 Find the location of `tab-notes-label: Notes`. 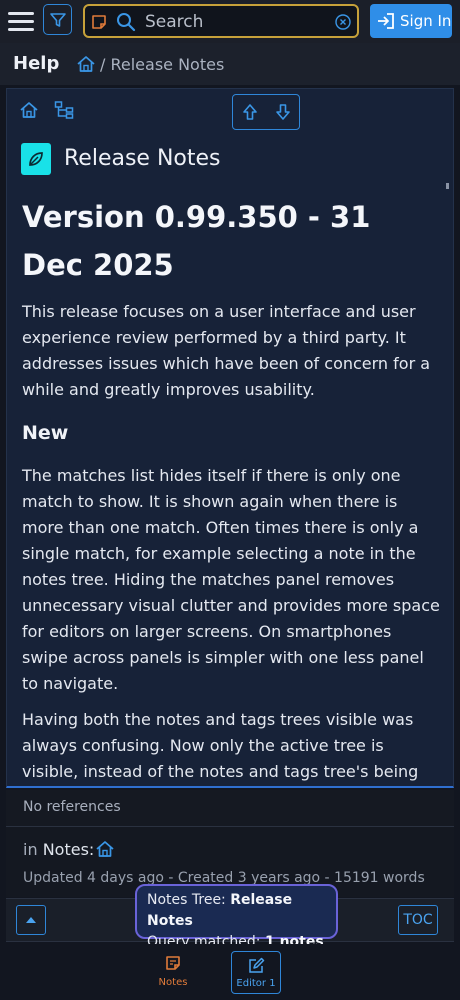

tab-notes-label: Notes is located at coordinates (173, 982).